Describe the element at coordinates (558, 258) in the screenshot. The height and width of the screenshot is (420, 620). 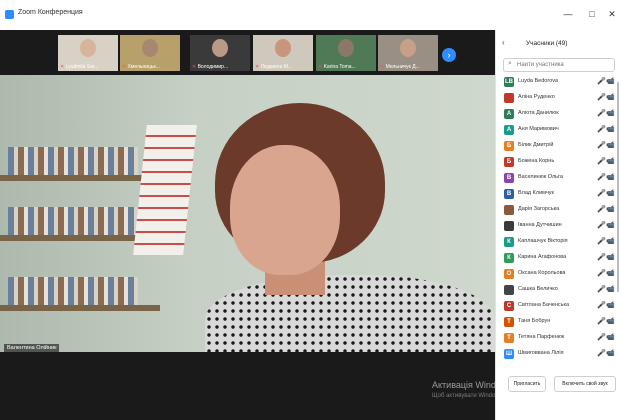
I see `participant-row: К Карина Агафонова 🎤 📹` at that location.